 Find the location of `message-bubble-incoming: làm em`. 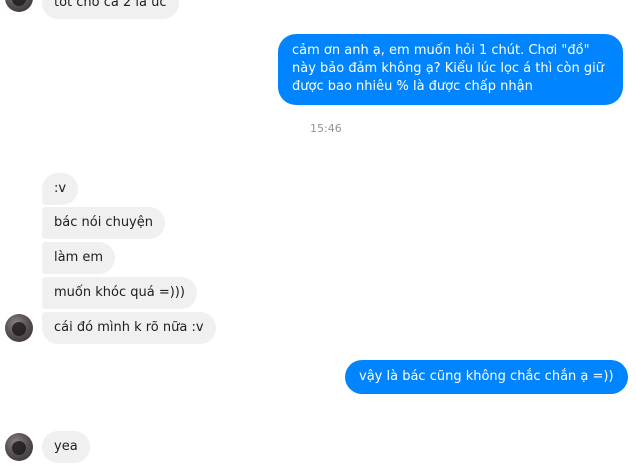

message-bubble-incoming: làm em is located at coordinates (79, 258).